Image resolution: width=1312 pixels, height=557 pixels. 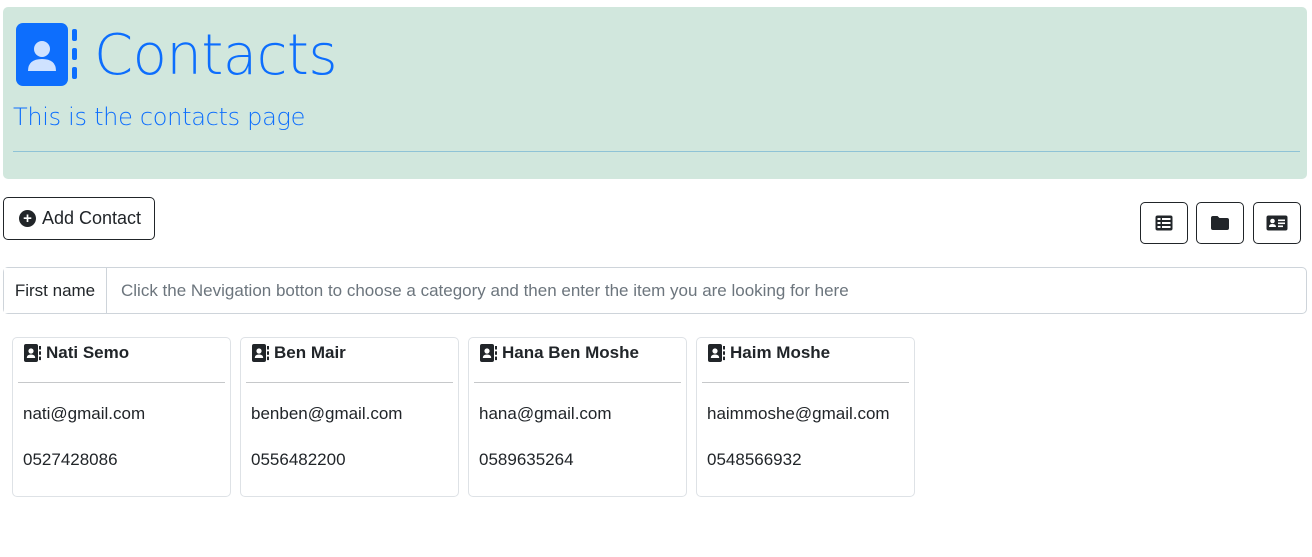 I want to click on contact-card-header: Nati Semo, so click(x=76, y=353).